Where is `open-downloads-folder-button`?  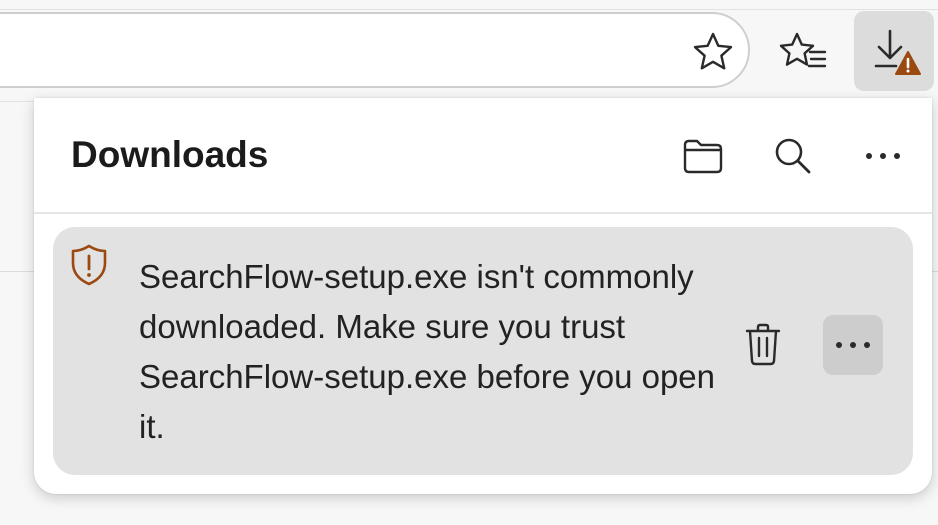 open-downloads-folder-button is located at coordinates (703, 156).